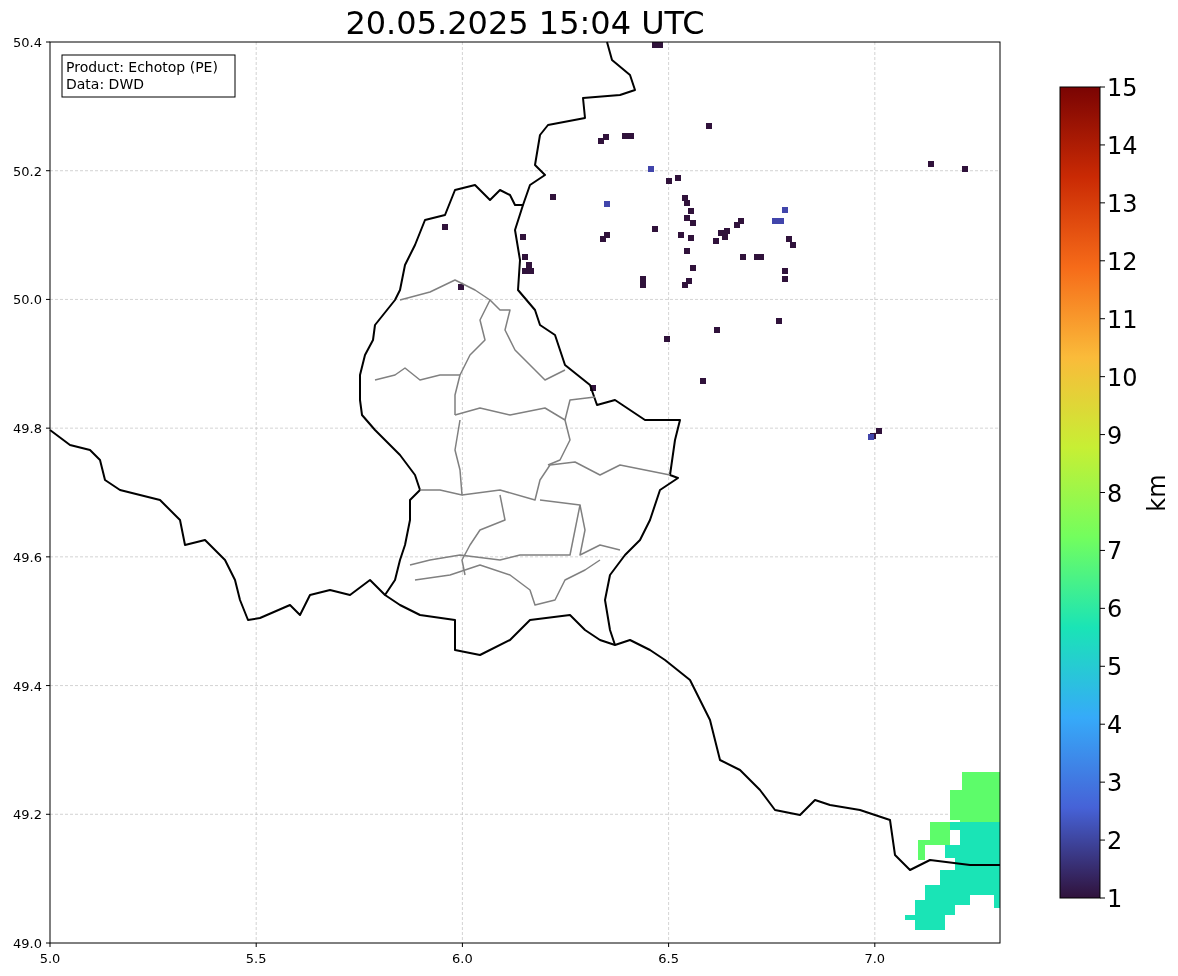  Describe the element at coordinates (1115, 435) in the screenshot. I see `colorbar-tick-label: 9` at that location.